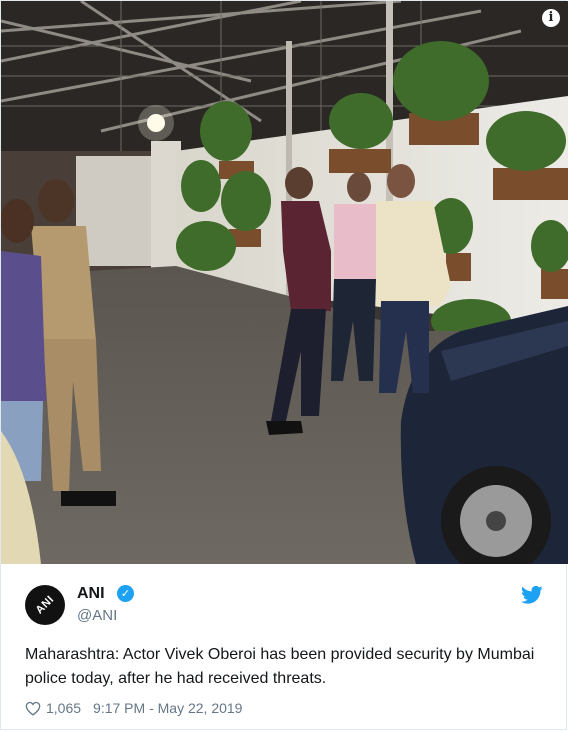 The height and width of the screenshot is (732, 569). I want to click on info-icon: i, so click(551, 18).